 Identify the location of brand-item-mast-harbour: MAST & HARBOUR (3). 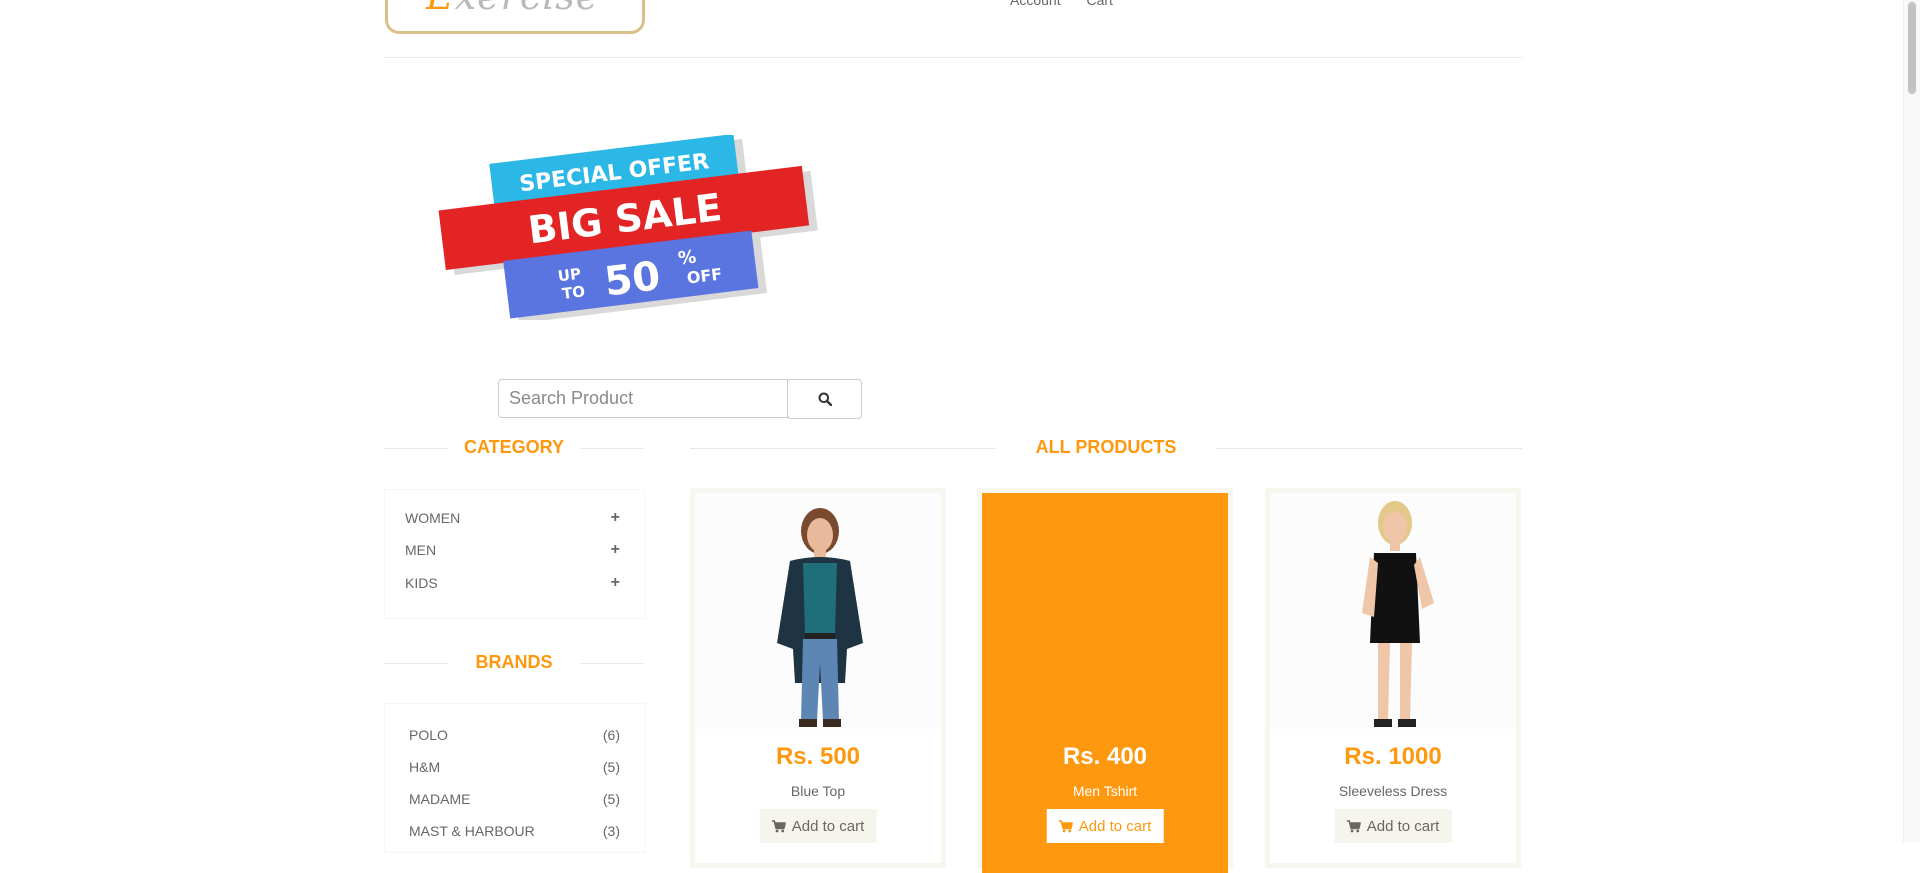
(514, 831).